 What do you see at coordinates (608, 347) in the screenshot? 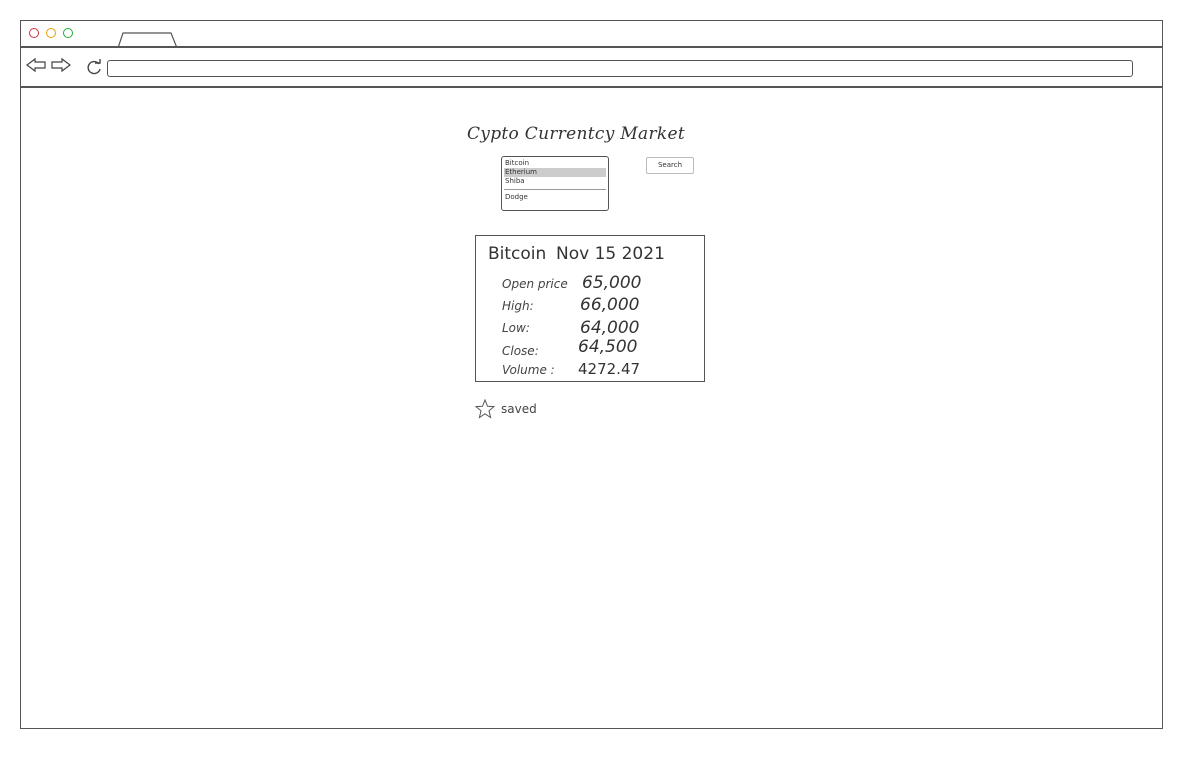
I see `close-value: 64,500` at bounding box center [608, 347].